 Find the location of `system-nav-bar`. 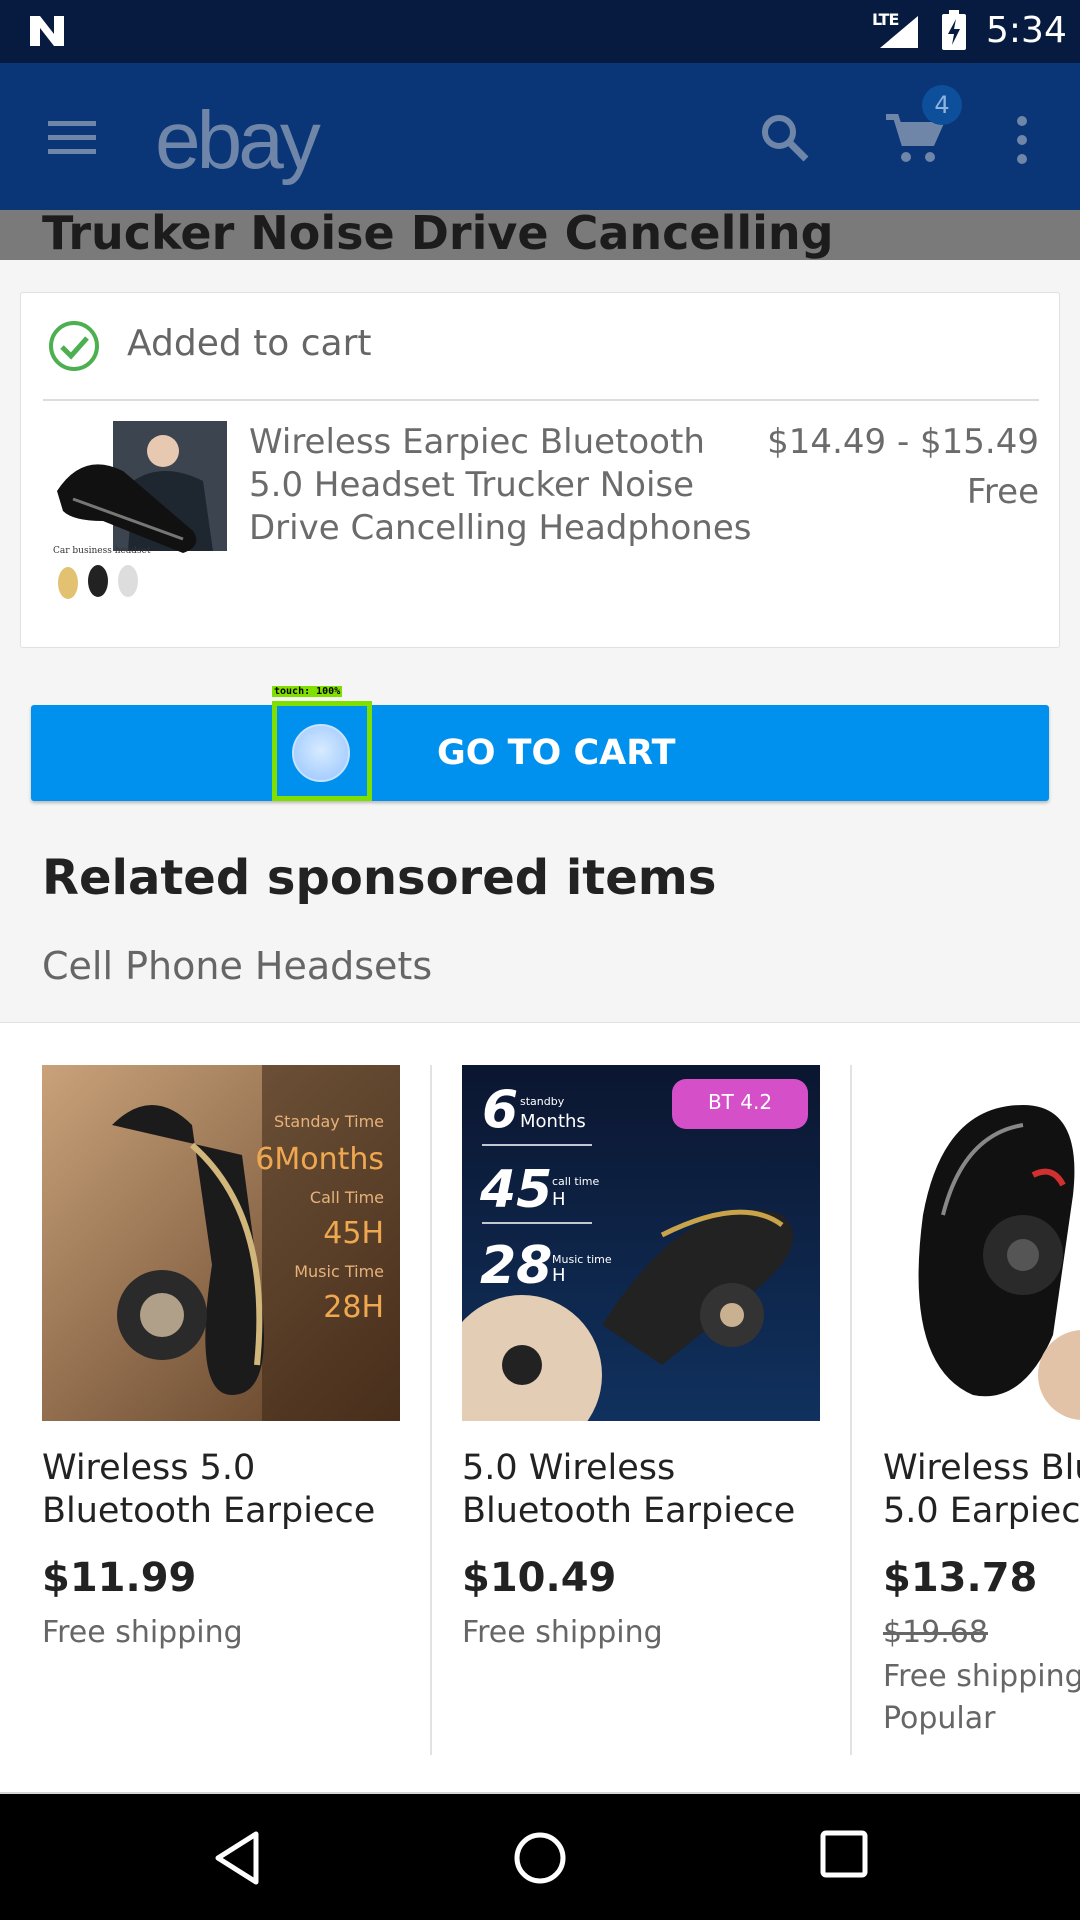

system-nav-bar is located at coordinates (540, 1857).